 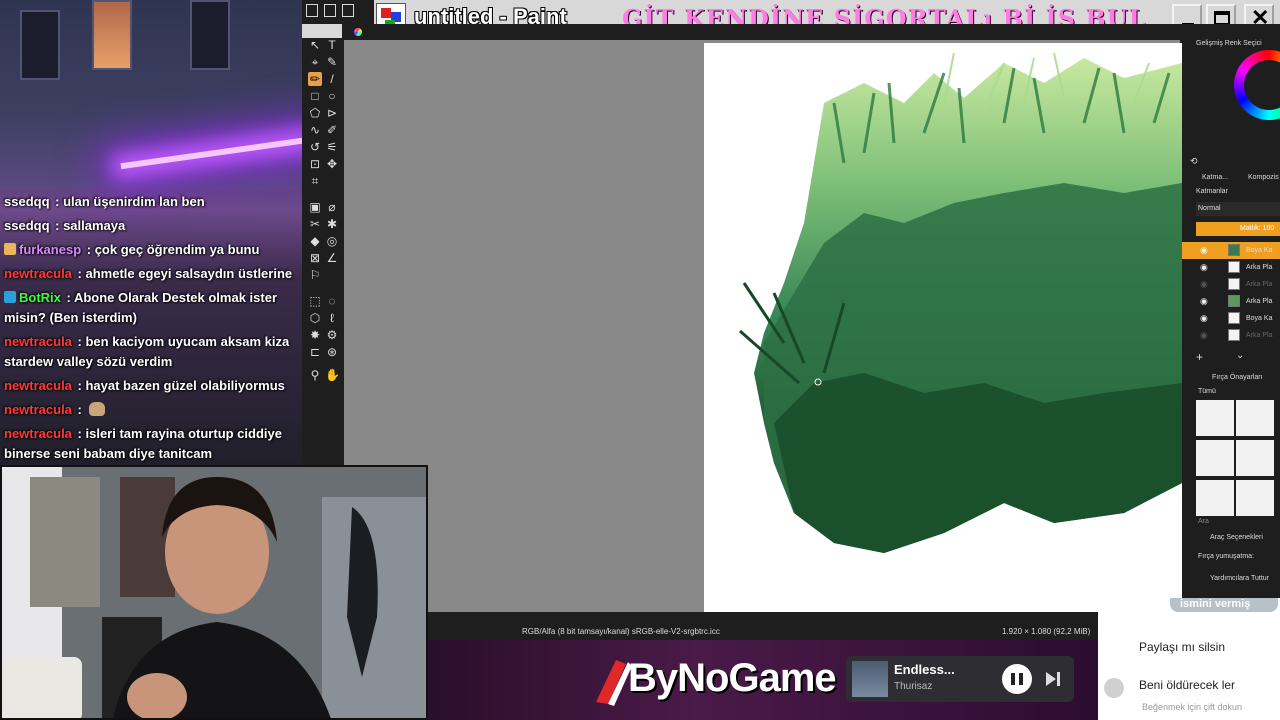 What do you see at coordinates (332, 335) in the screenshot?
I see `similar-select-icon: ⚙` at bounding box center [332, 335].